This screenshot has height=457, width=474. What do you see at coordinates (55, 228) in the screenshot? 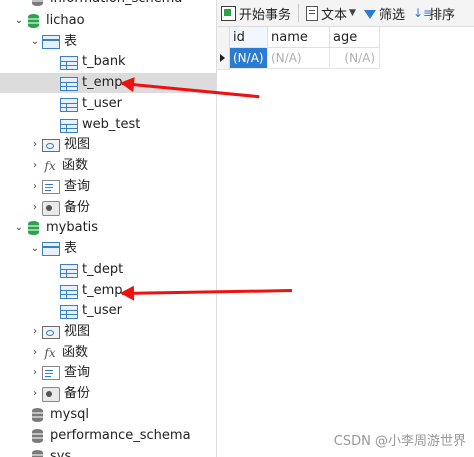
I see `tree-db-mybatis: ⌄ mybatis` at bounding box center [55, 228].